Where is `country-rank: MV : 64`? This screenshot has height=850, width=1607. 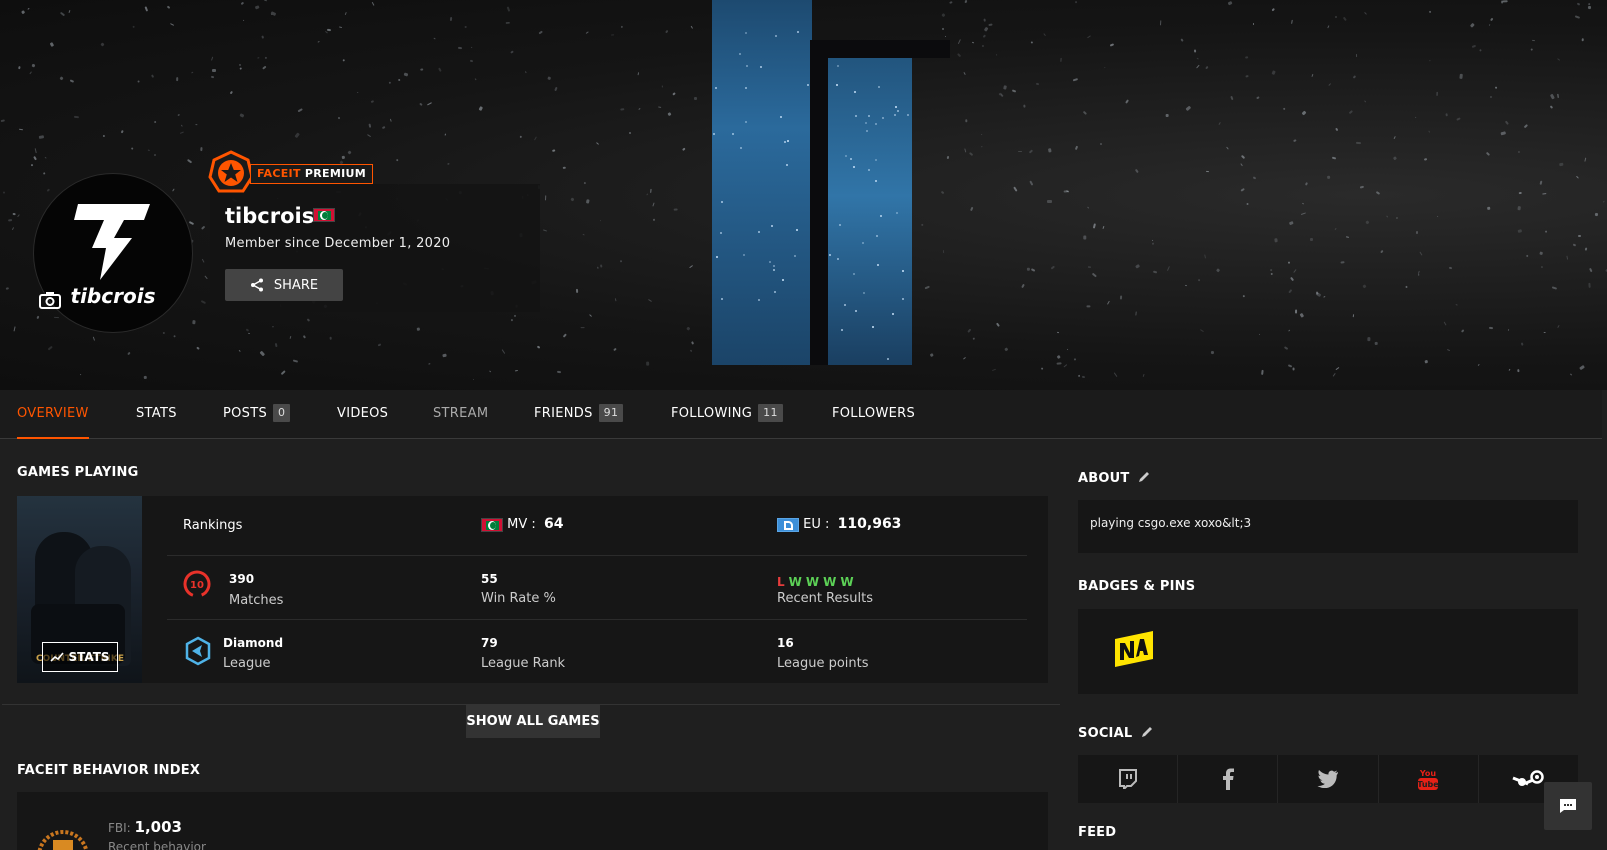
country-rank: MV : 64 is located at coordinates (522, 524).